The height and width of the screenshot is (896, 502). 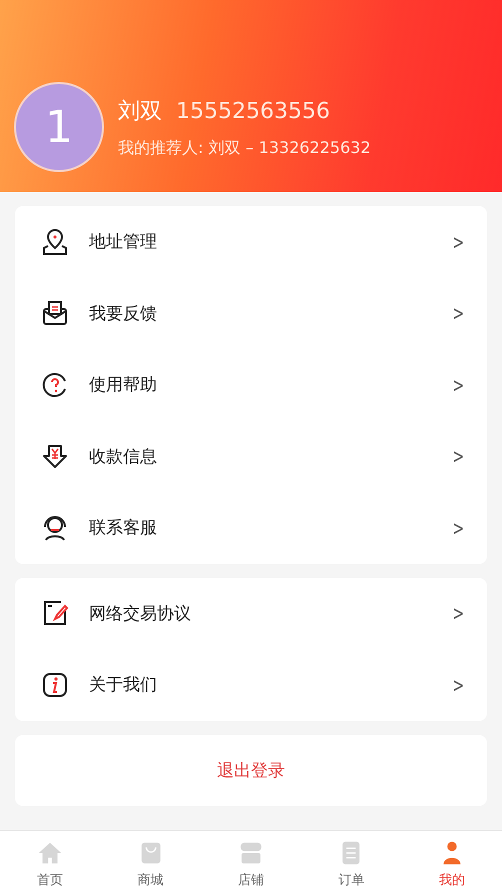 What do you see at coordinates (140, 112) in the screenshot?
I see `user-name: 刘双` at bounding box center [140, 112].